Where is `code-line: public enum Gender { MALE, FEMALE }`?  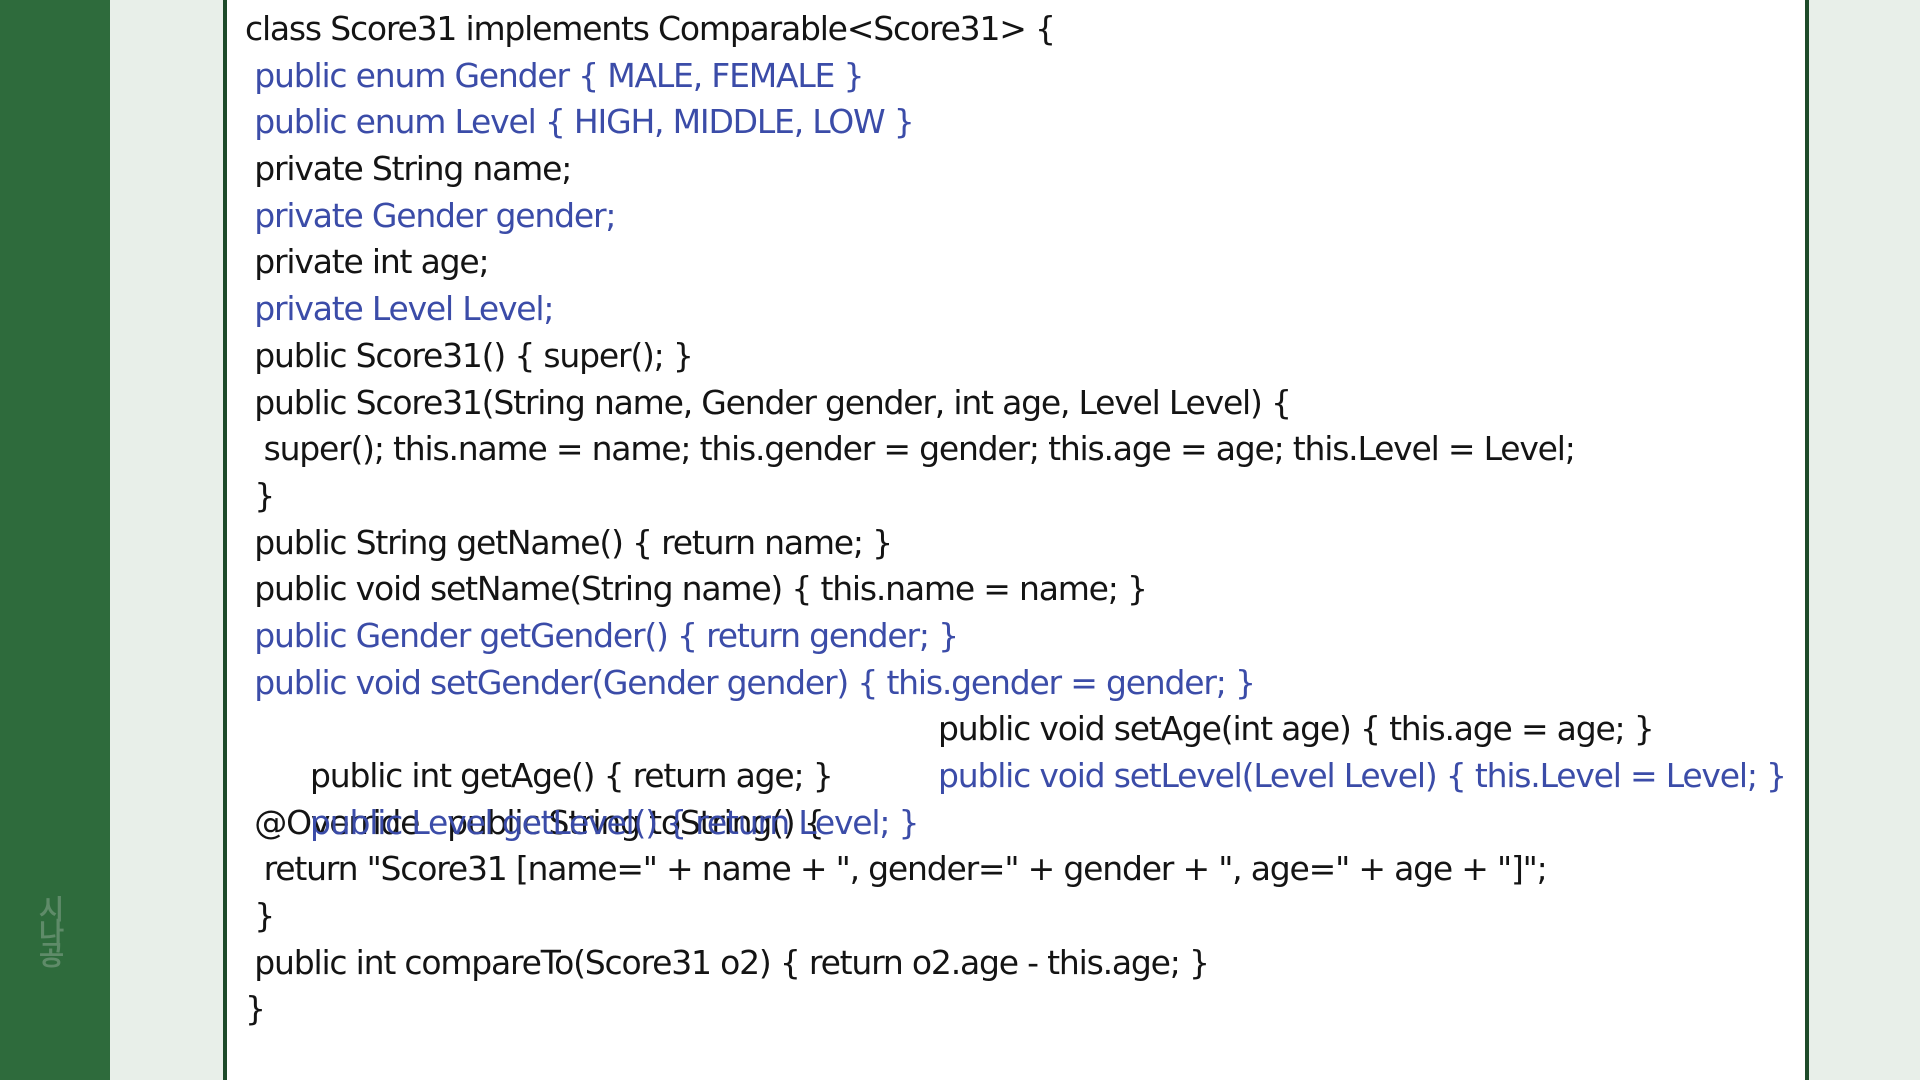 code-line: public enum Gender { MALE, FEMALE } is located at coordinates (554, 75).